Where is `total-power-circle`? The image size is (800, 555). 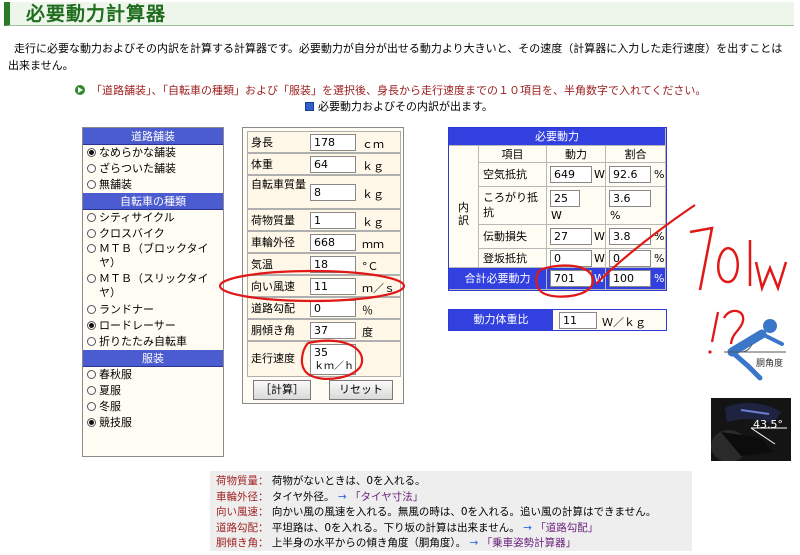 total-power-circle is located at coordinates (565, 281).